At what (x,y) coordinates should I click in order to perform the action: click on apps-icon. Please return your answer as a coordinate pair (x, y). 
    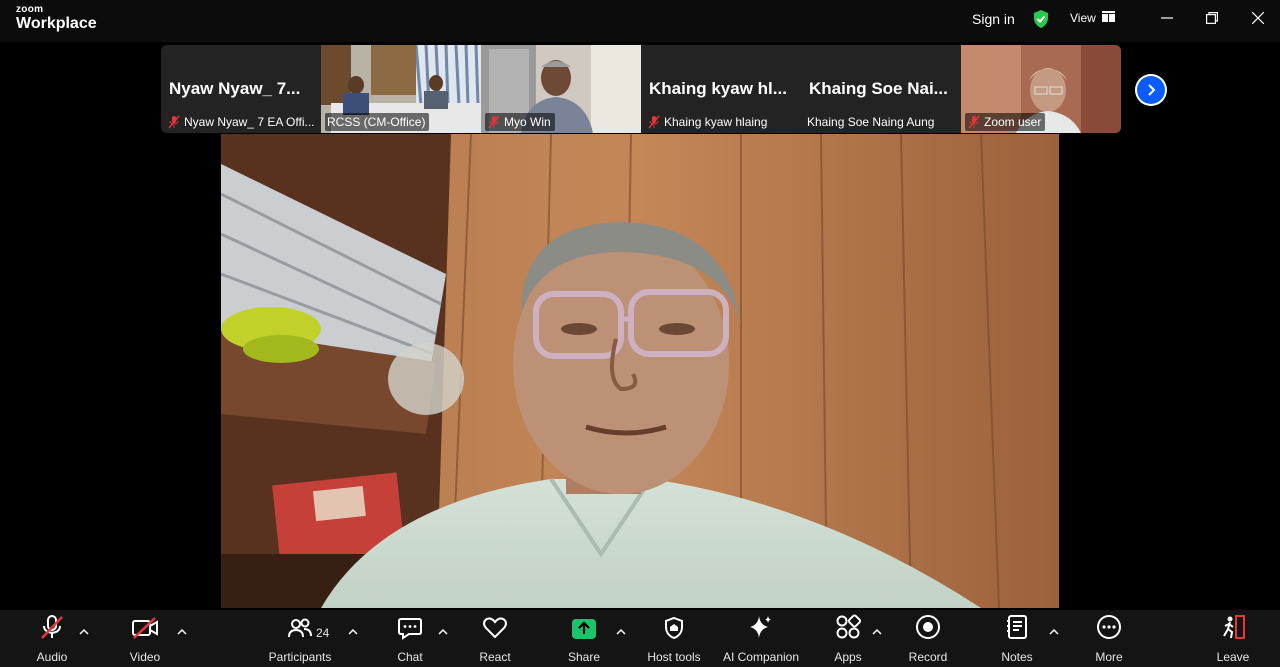
    Looking at the image, I should click on (848, 626).